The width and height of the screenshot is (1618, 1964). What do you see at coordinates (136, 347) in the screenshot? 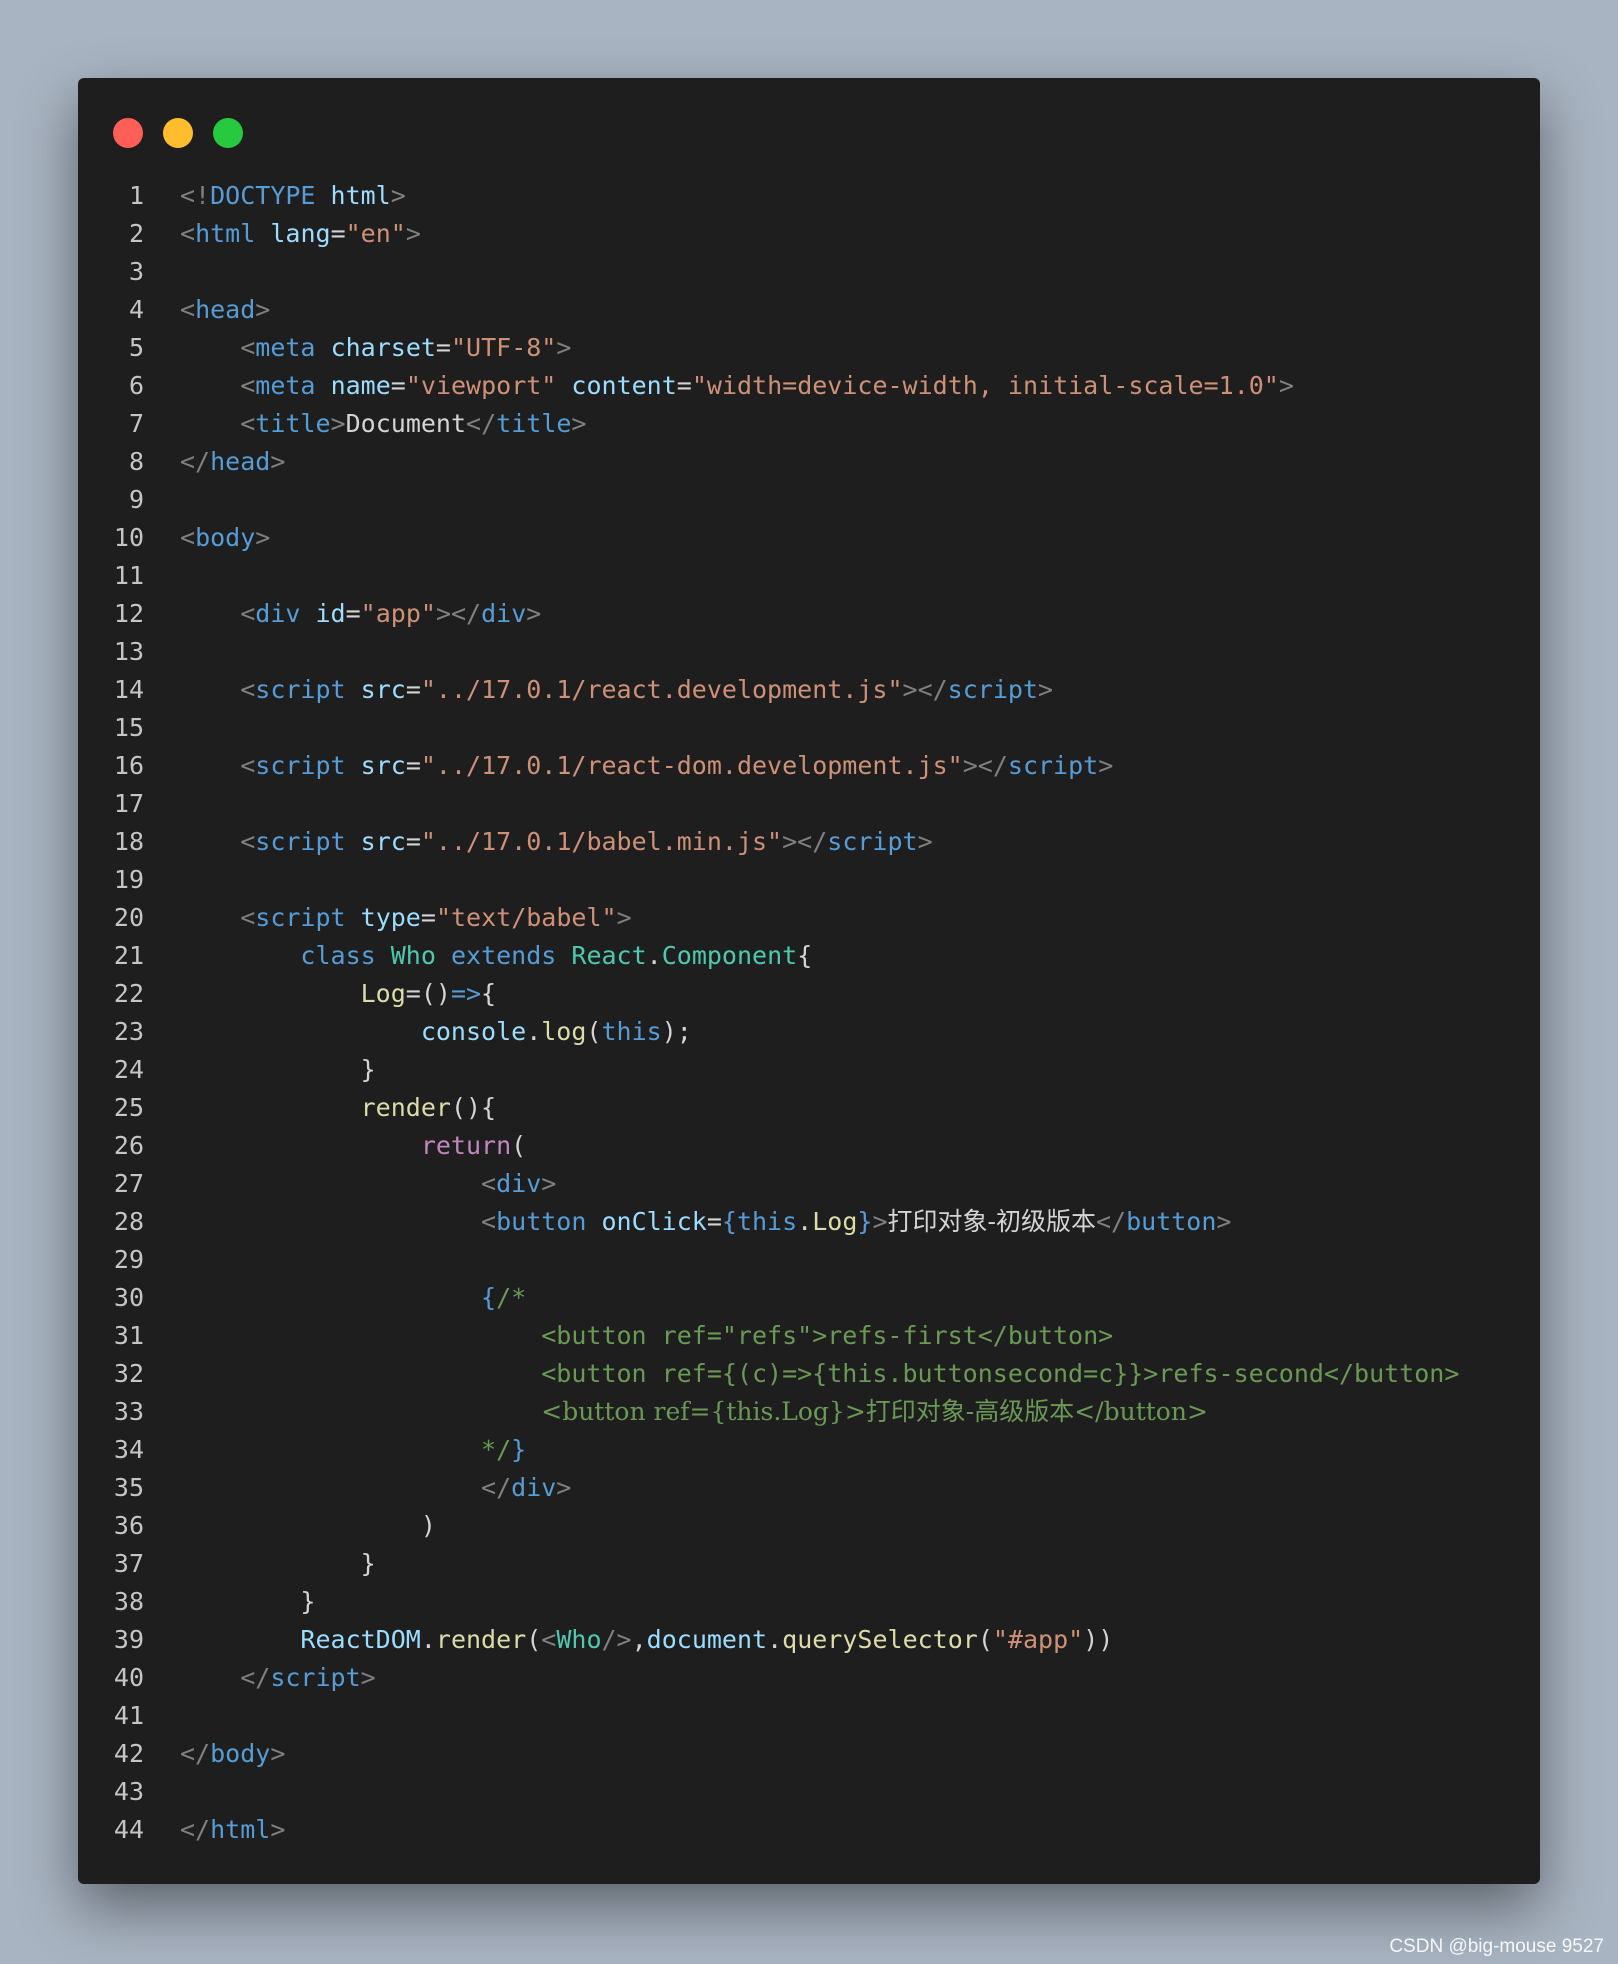
I see `line-number: 5` at bounding box center [136, 347].